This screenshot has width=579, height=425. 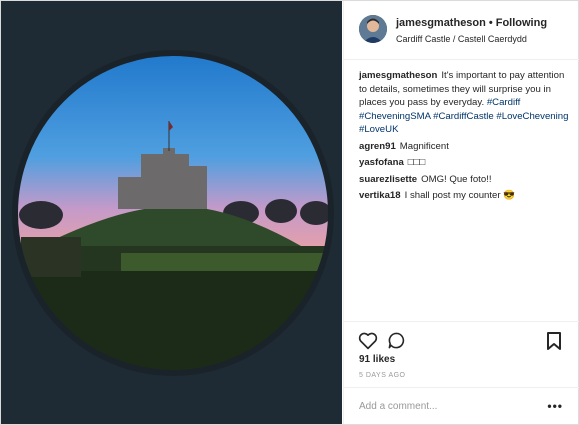 I want to click on comment-item: yasfofana □□□, so click(x=464, y=163).